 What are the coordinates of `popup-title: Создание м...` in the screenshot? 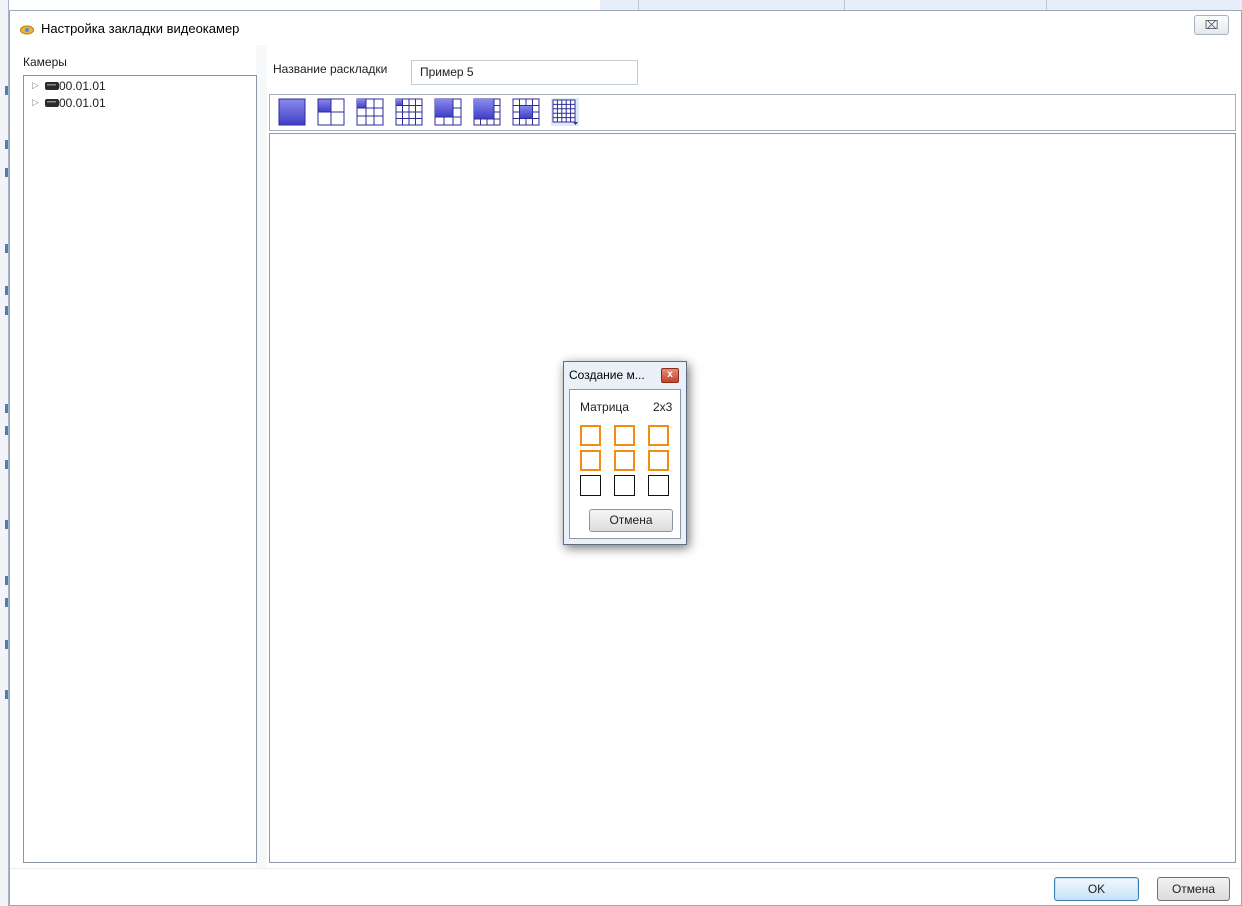 It's located at (607, 375).